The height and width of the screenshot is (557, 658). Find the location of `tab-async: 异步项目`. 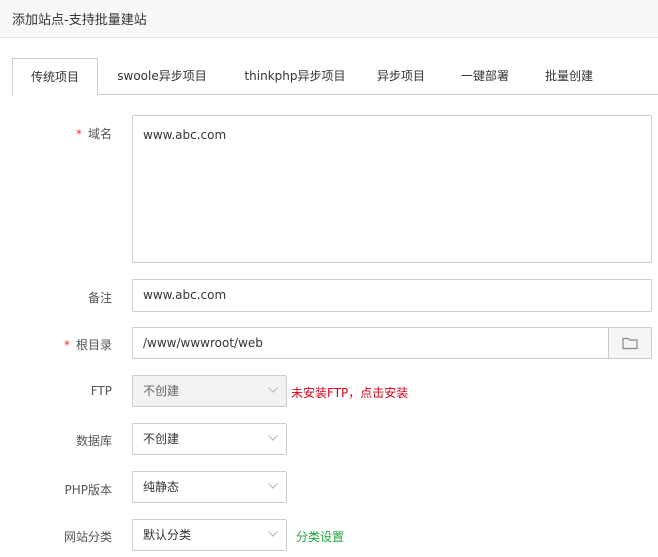

tab-async: 异步项目 is located at coordinates (401, 76).